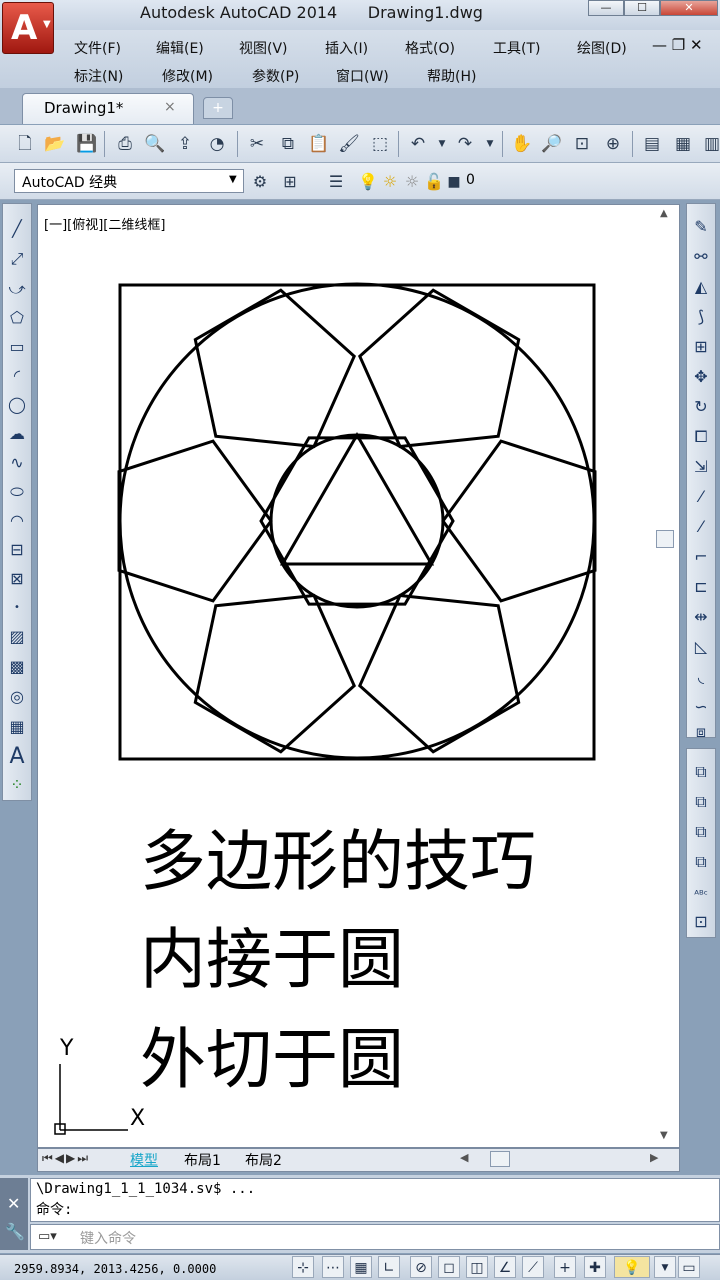 Image resolution: width=720 pixels, height=1280 pixels. Describe the element at coordinates (505, 1267) in the screenshot. I see `otrack-icon: ∠` at that location.